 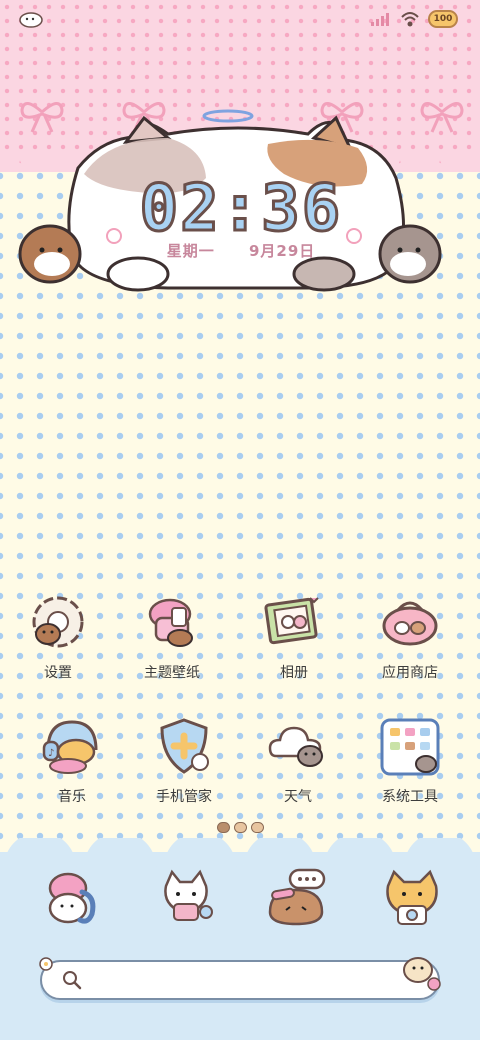 I want to click on chat-bread-icon, so click(x=298, y=898).